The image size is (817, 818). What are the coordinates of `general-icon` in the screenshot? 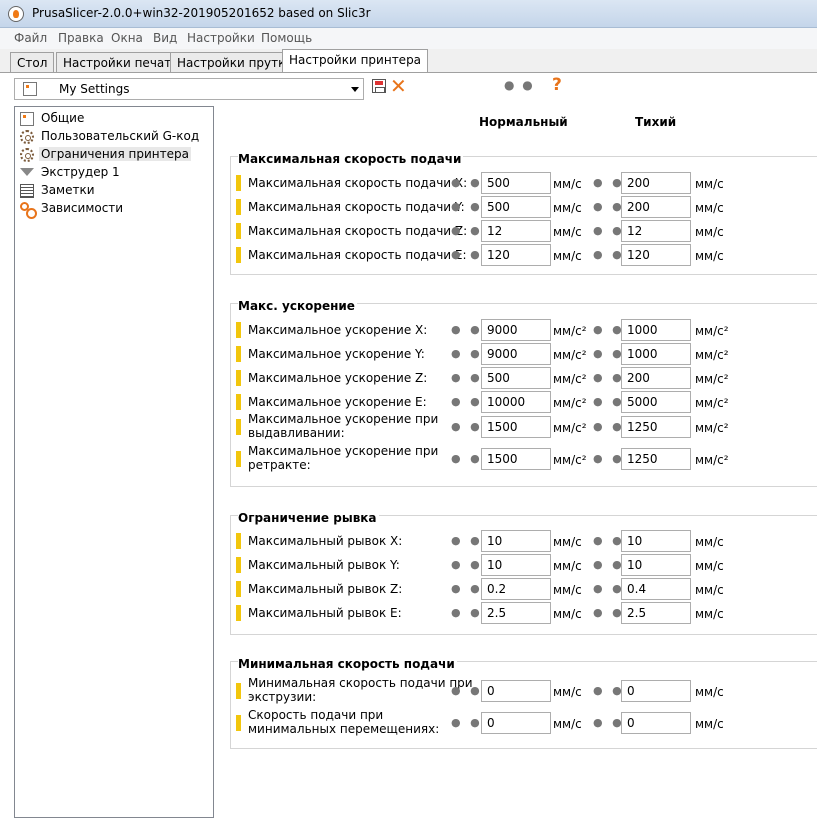 It's located at (27, 119).